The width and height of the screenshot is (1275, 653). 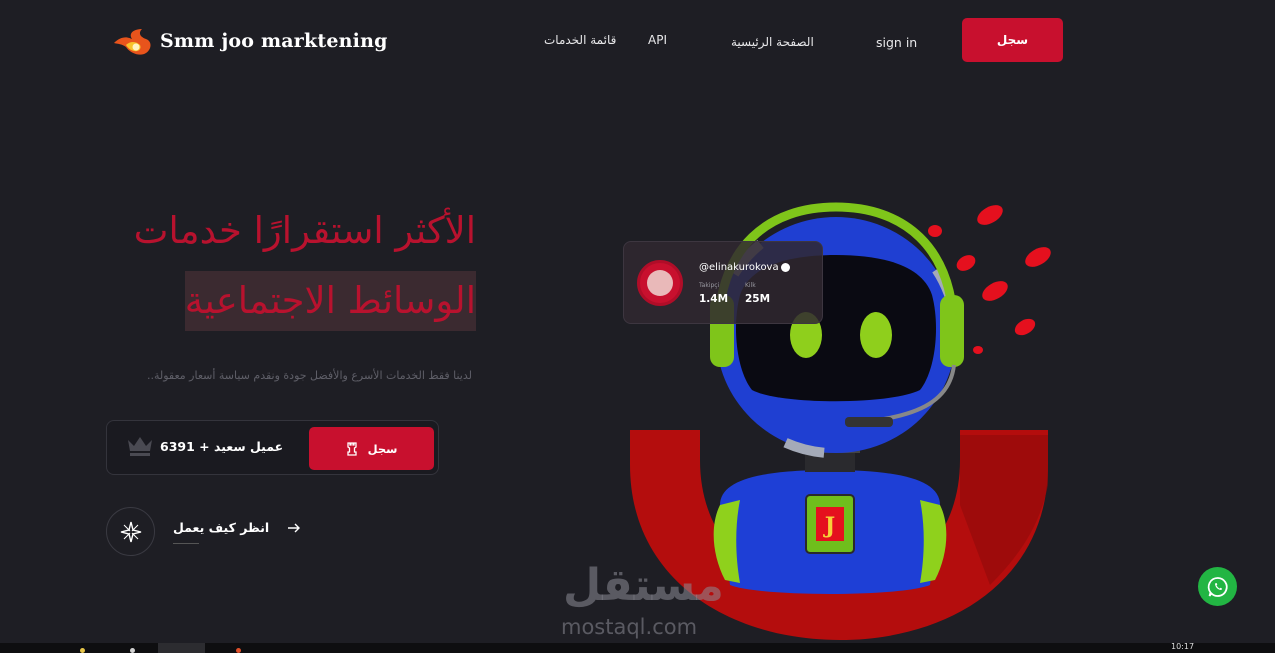 What do you see at coordinates (580, 40) in the screenshot?
I see `nav-services: قائمة الخدمات` at bounding box center [580, 40].